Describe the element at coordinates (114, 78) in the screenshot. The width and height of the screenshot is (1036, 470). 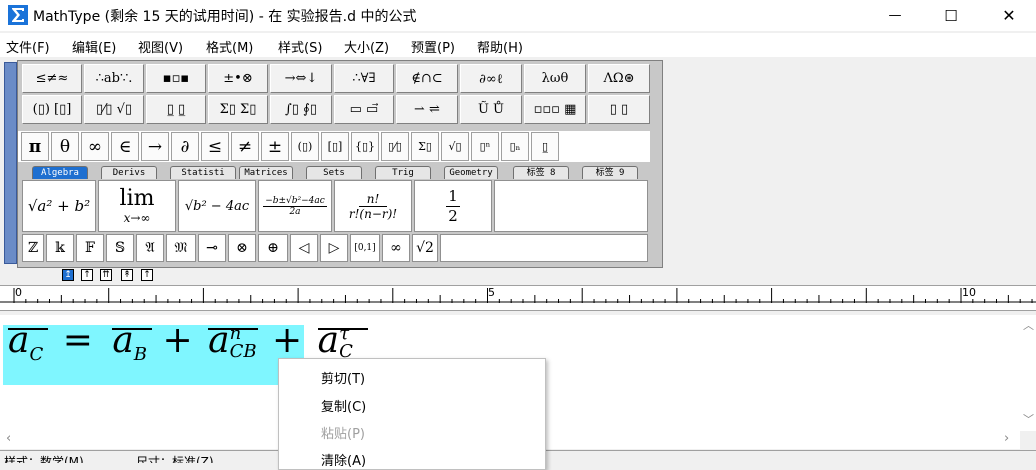
I see `spaces-ellipses-palette-button: ∴ab∵.` at that location.